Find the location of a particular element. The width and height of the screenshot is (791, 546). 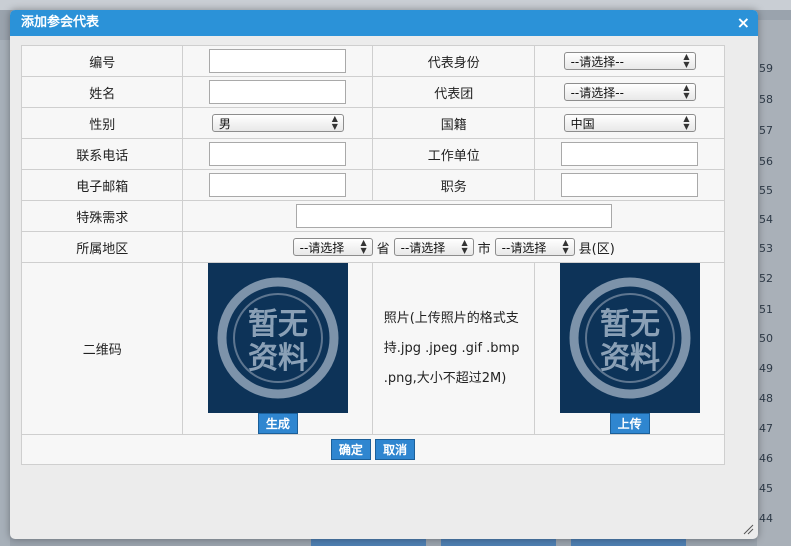

gender-select: 男 ▲ ▼ is located at coordinates (277, 123).